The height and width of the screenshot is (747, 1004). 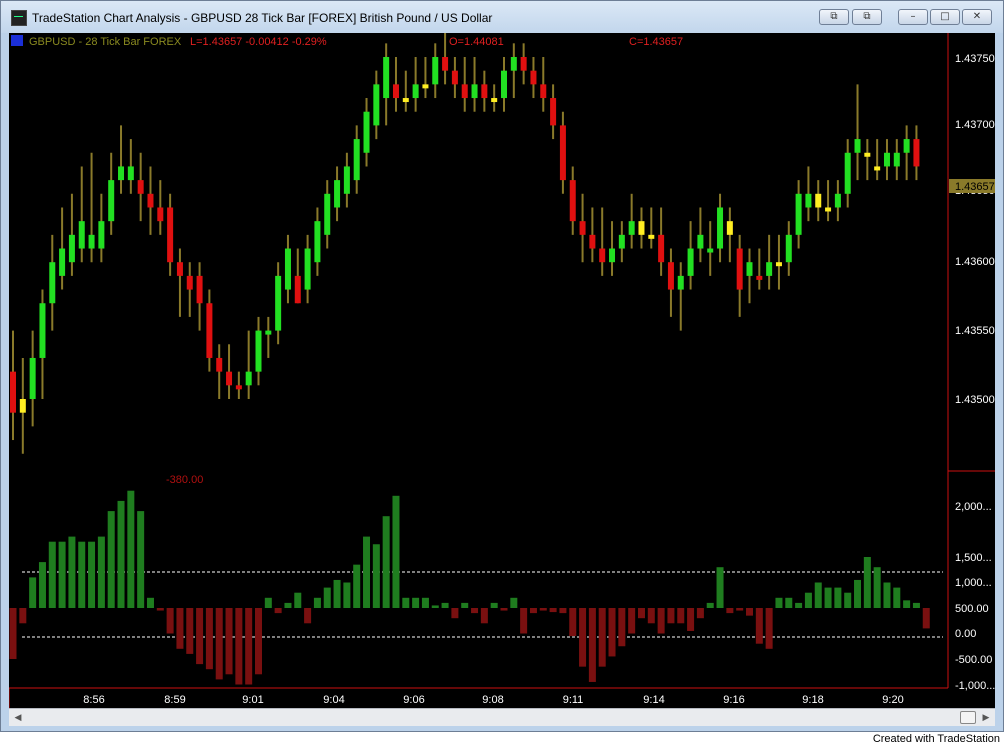 I want to click on scroll-left-arrow-icon: ◀, so click(x=18, y=717).